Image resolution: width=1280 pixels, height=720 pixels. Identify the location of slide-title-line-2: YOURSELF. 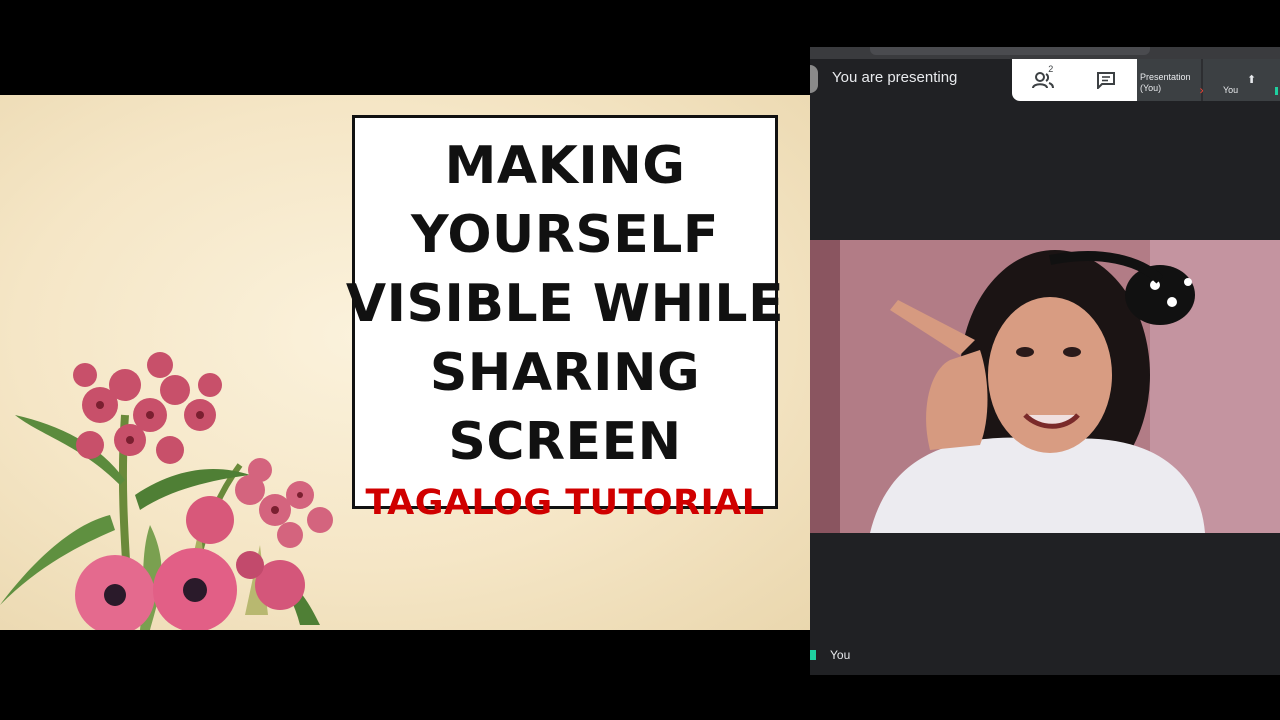
(565, 235).